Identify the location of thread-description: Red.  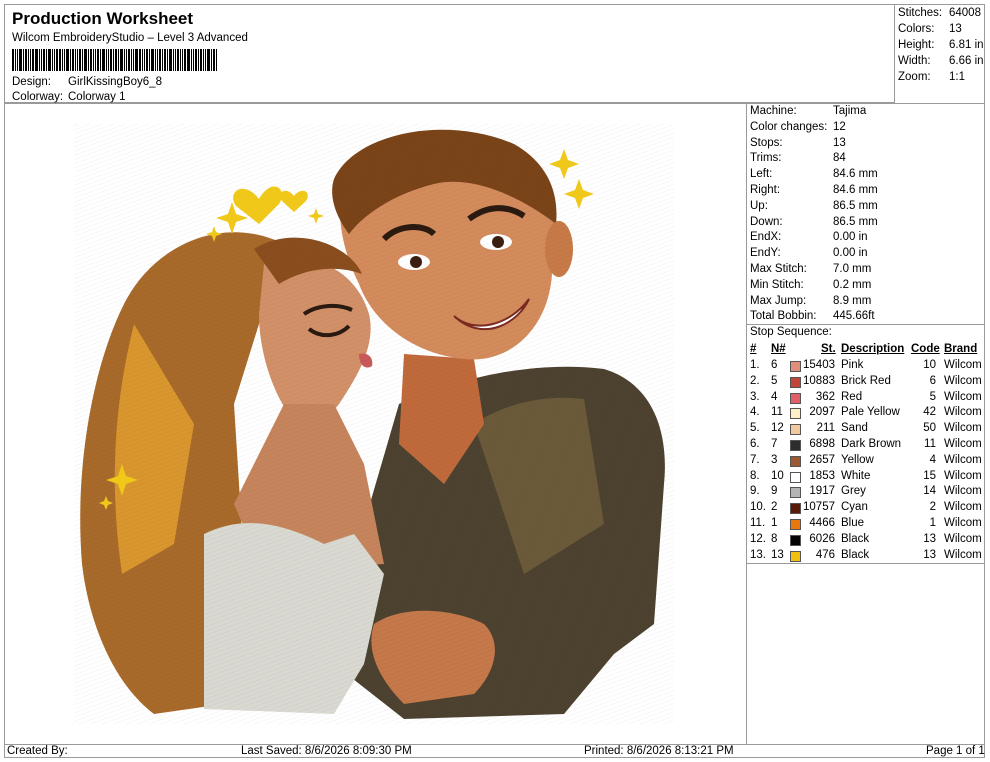
(852, 396).